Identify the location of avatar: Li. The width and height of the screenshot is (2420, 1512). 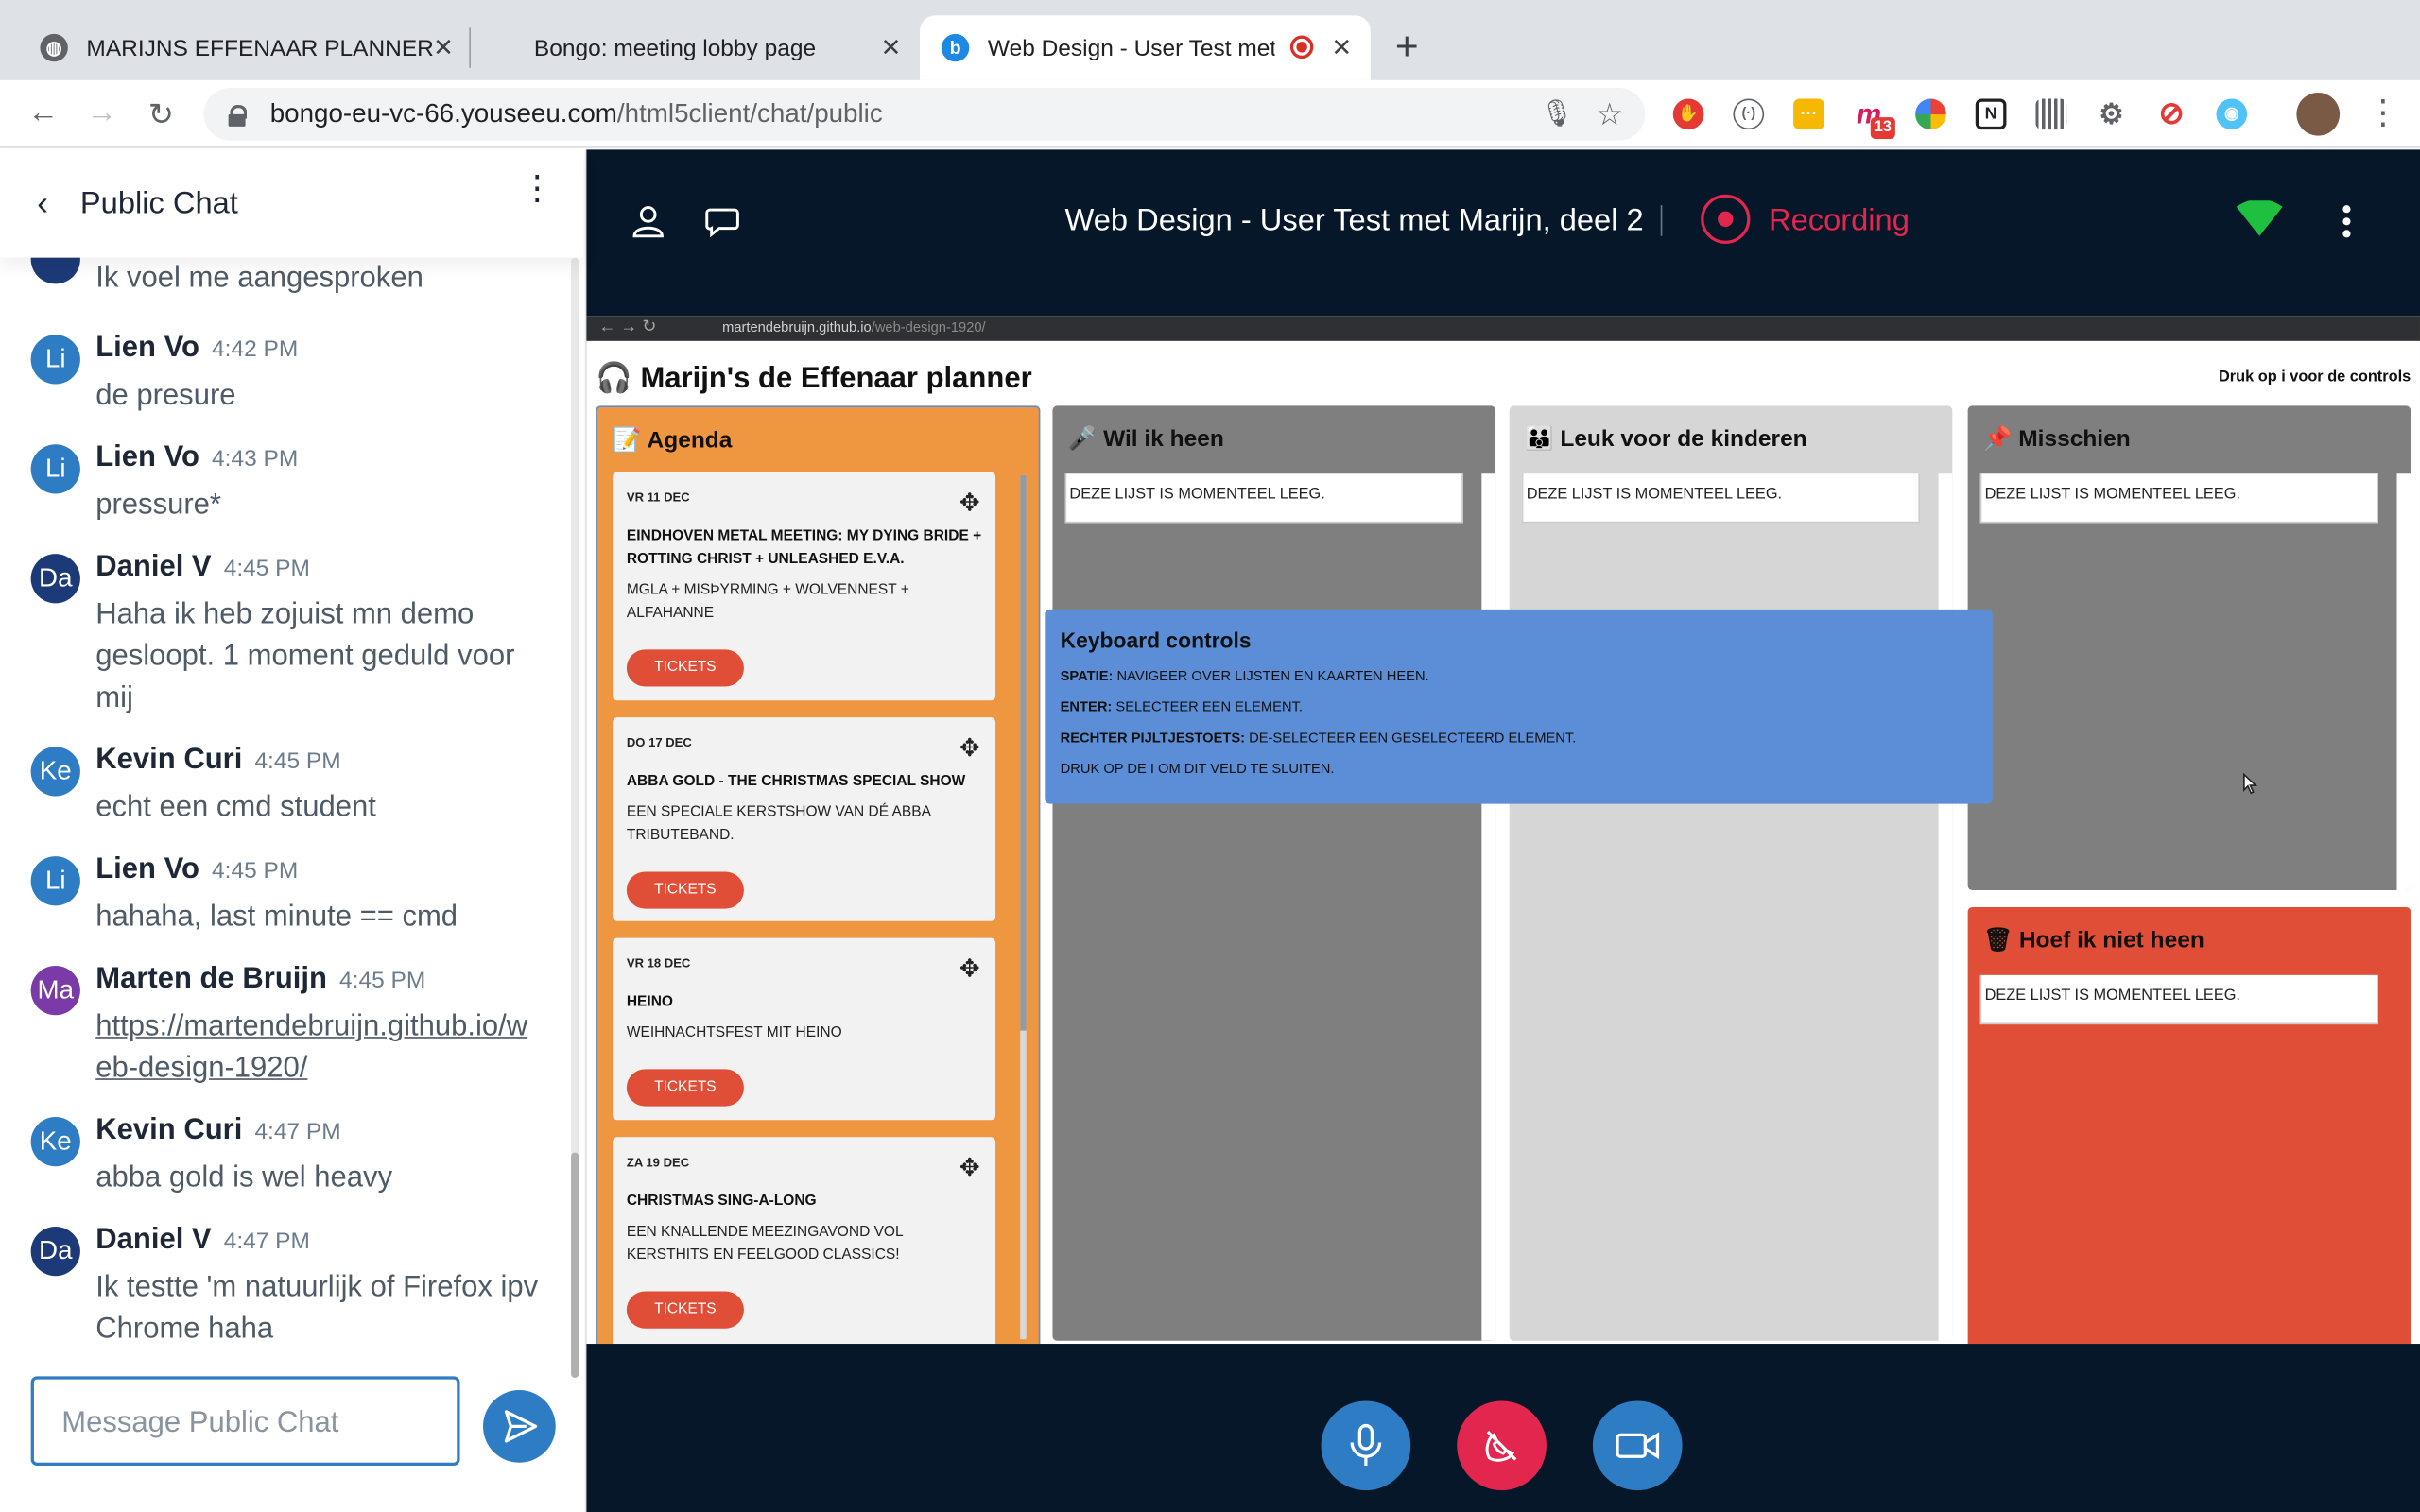
(55, 469).